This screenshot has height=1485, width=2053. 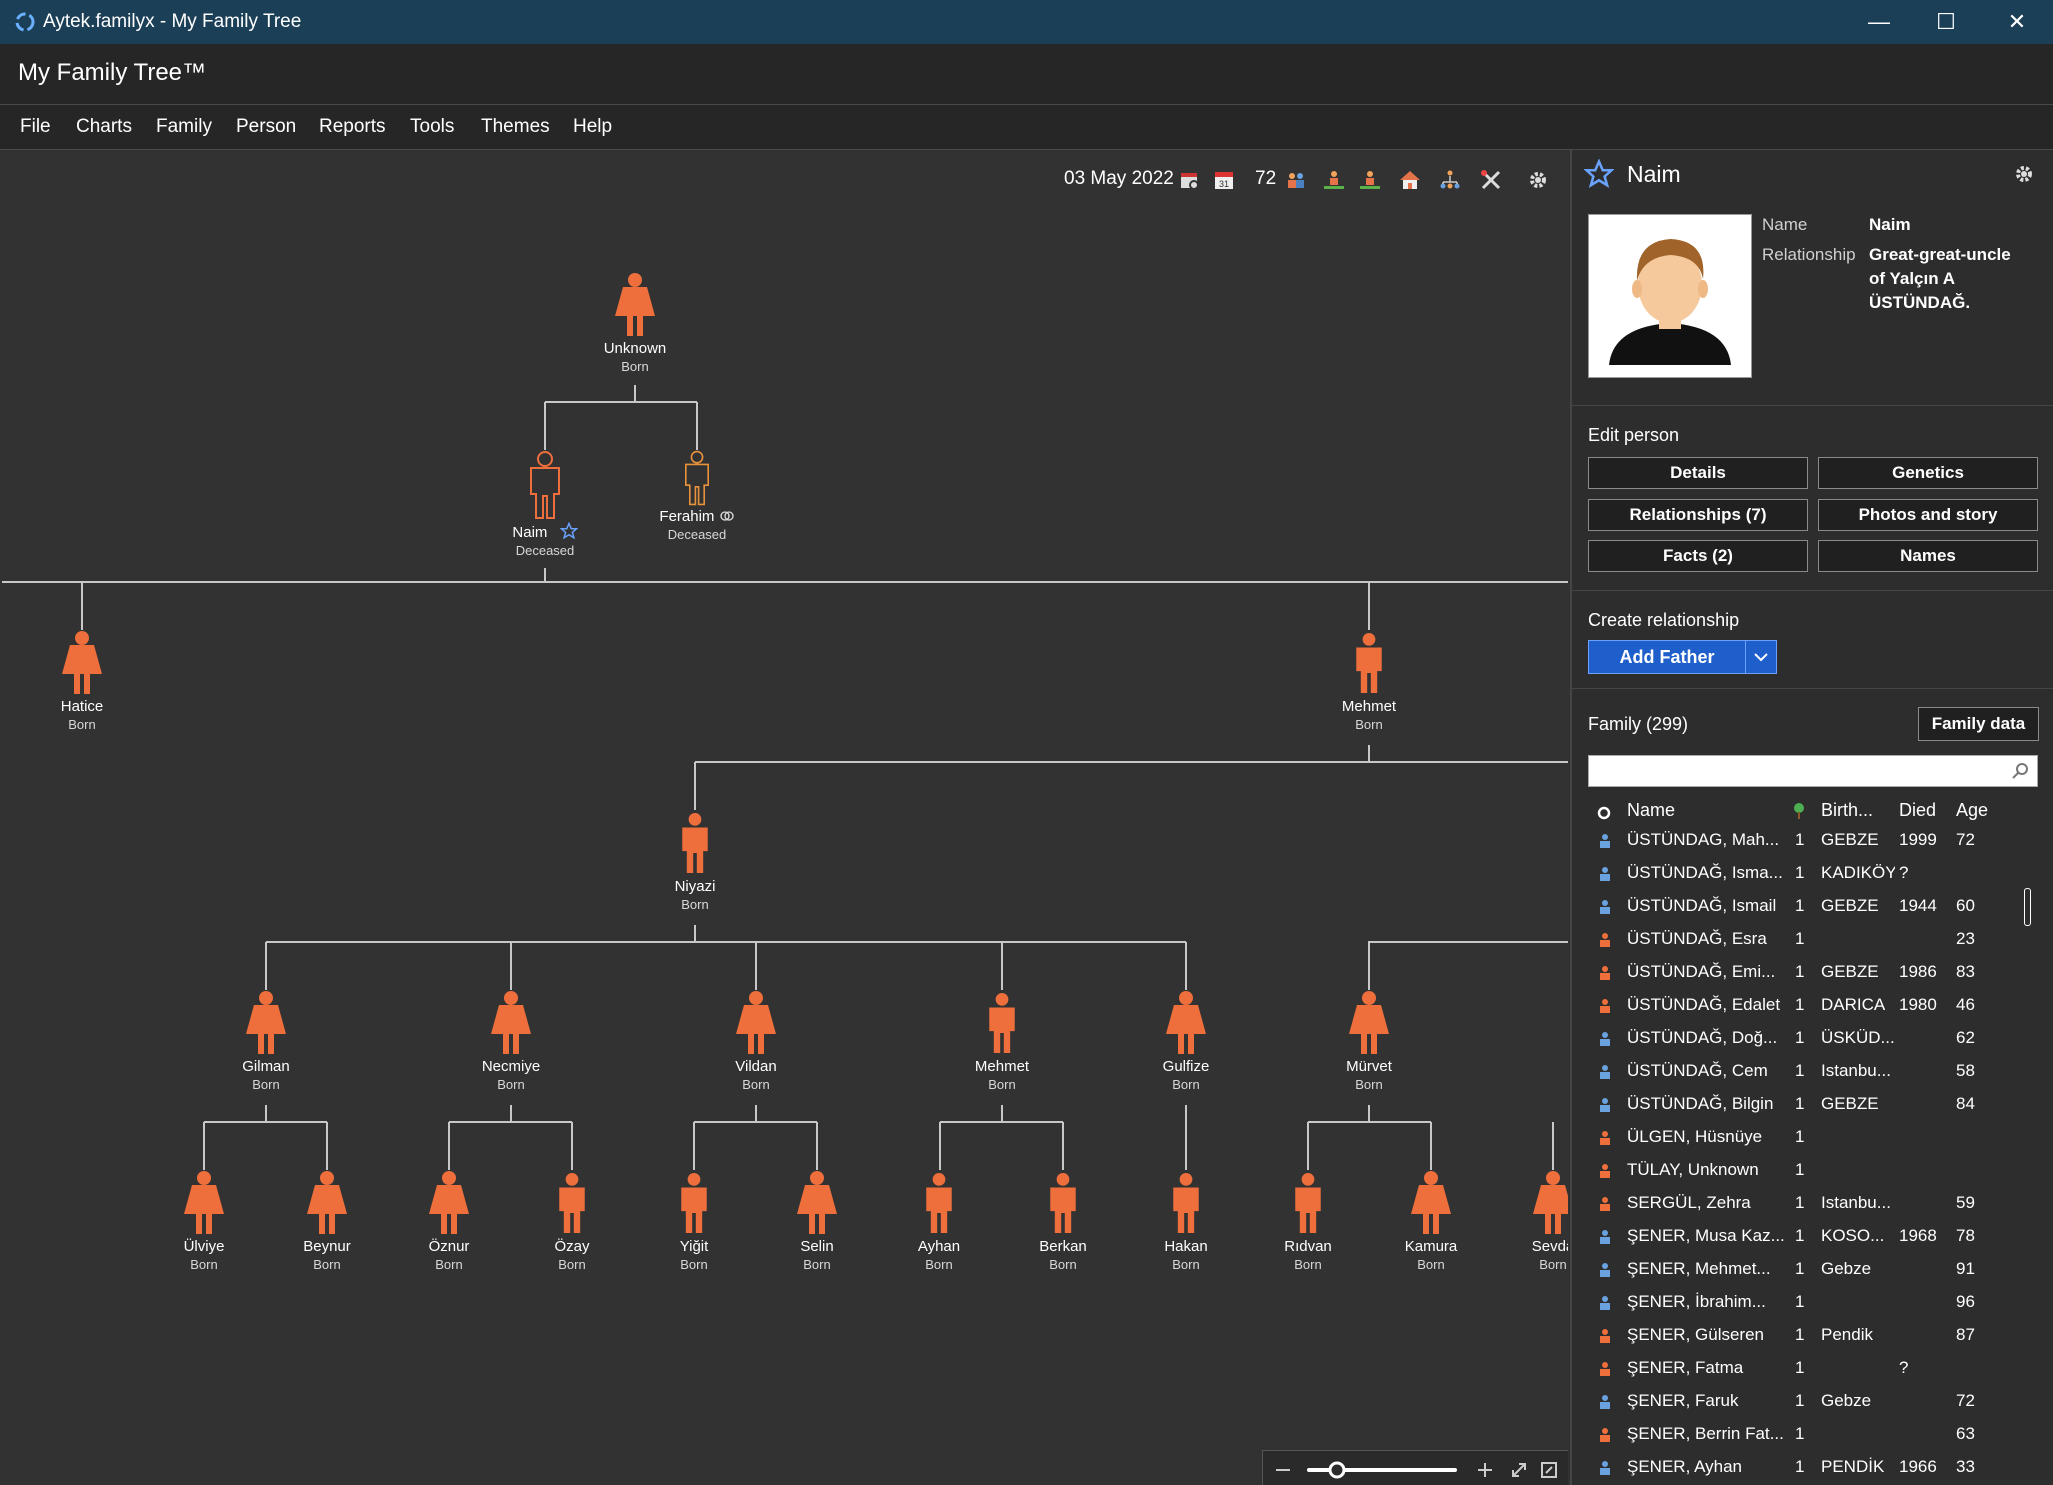 I want to click on family-list-row: ÜSTÜNDAĞ, Emi... 1 GEBZE 1986 83, so click(x=1812, y=972).